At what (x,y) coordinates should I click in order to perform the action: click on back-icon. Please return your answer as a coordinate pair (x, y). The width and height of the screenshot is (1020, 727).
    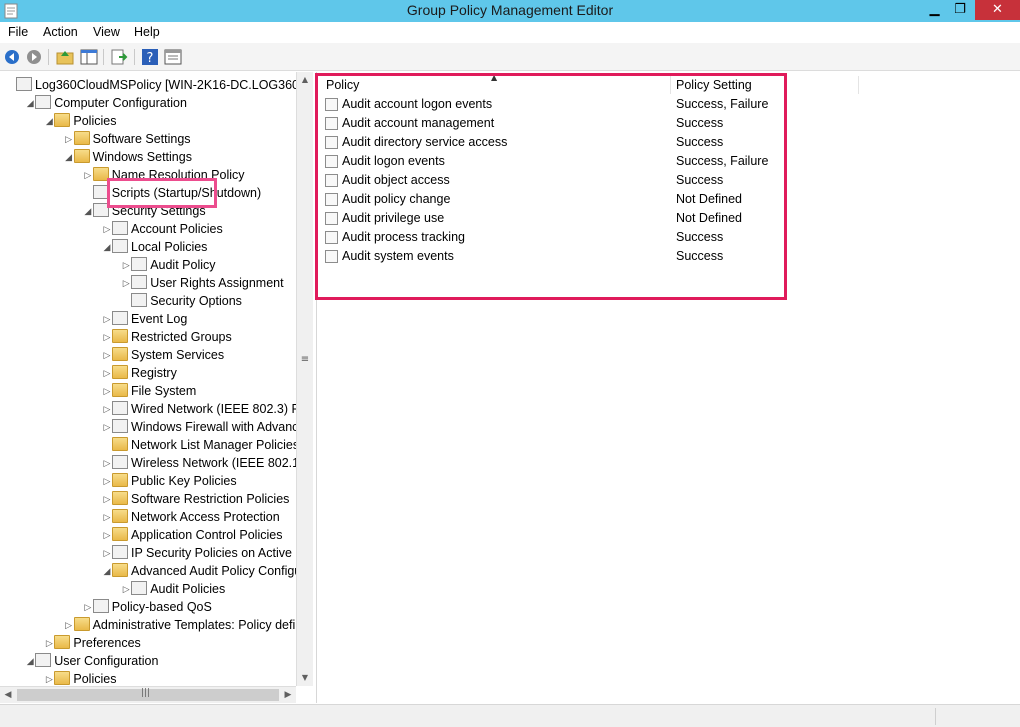
    Looking at the image, I should click on (12, 57).